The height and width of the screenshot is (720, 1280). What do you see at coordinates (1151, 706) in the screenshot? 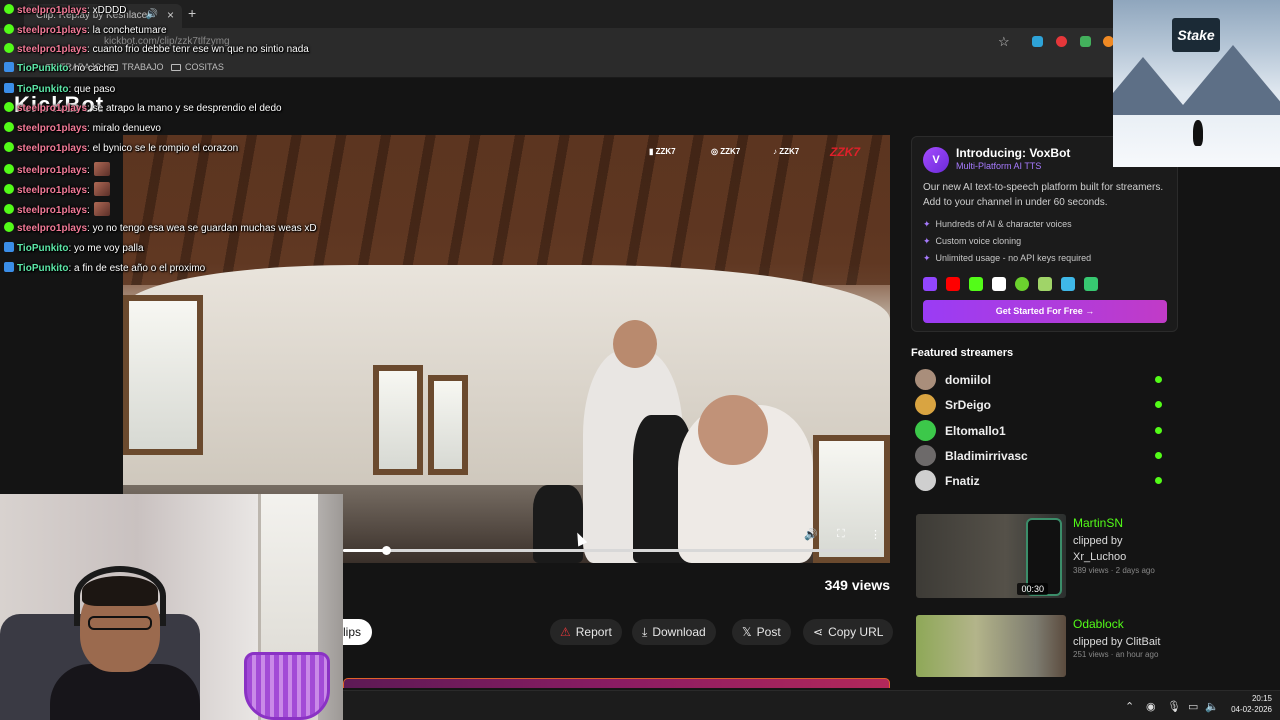
I see `discord-tray-icon: ◉` at bounding box center [1151, 706].